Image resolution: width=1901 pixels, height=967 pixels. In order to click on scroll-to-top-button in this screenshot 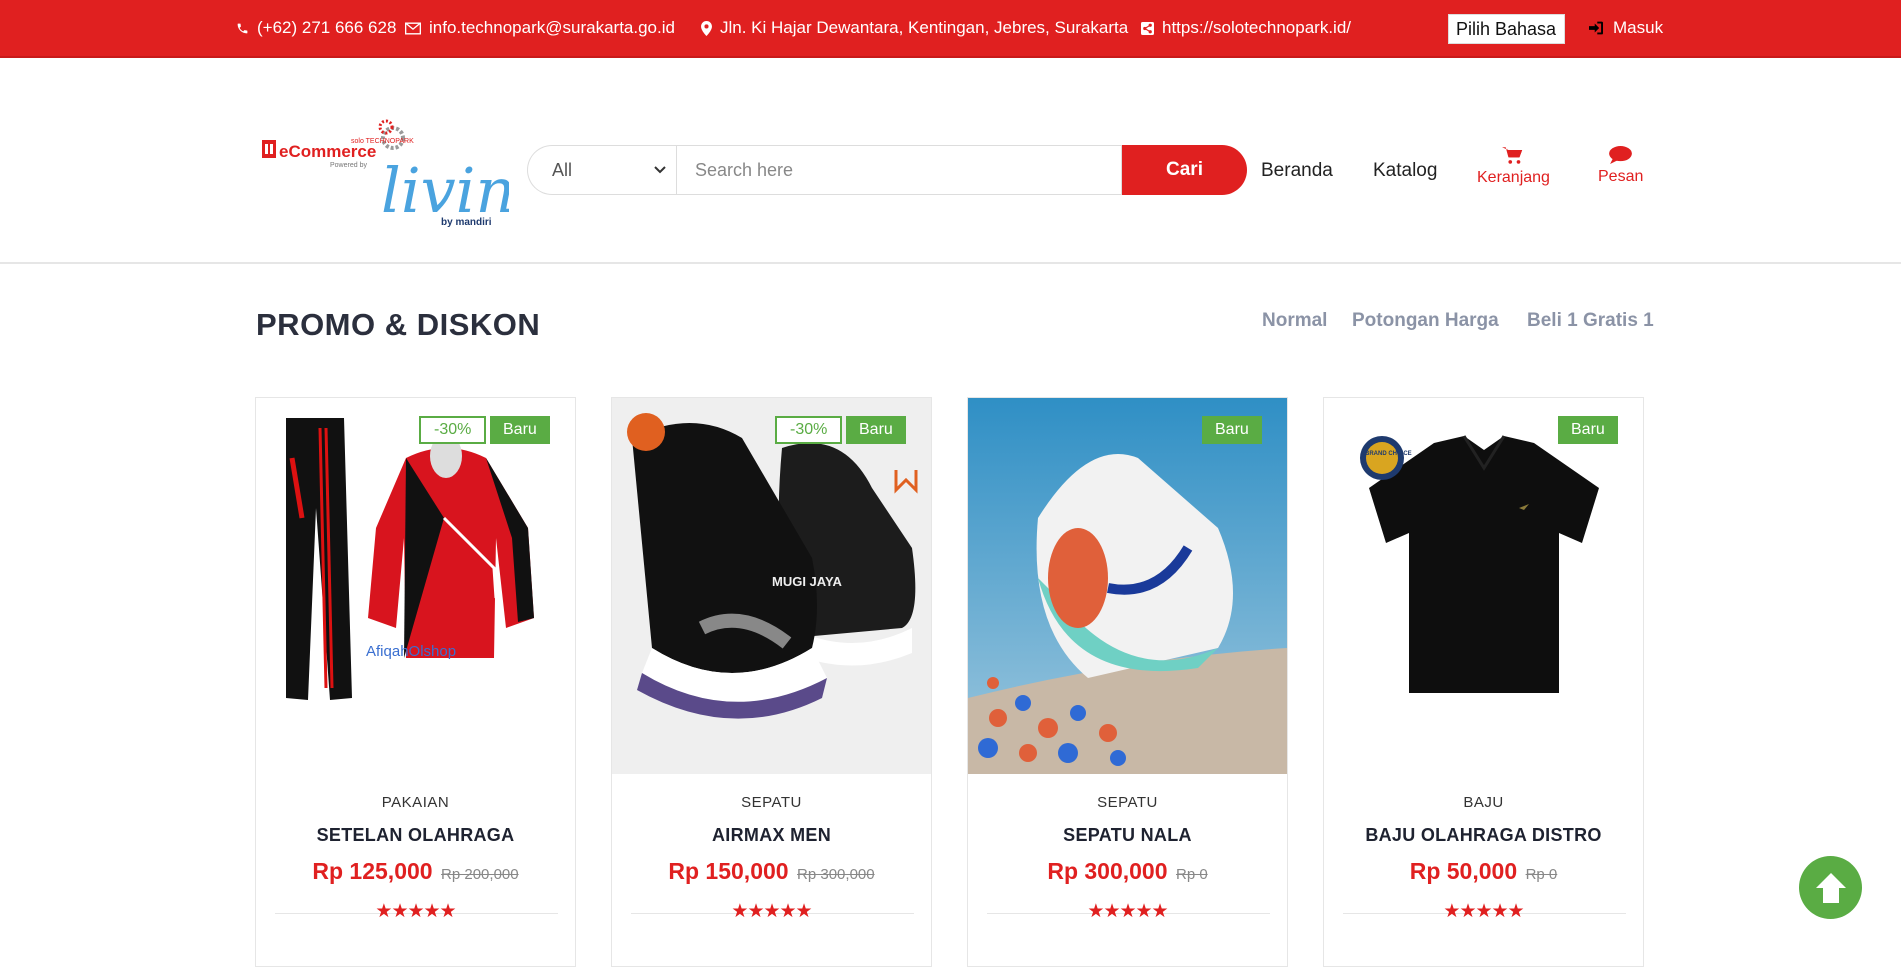, I will do `click(1830, 887)`.